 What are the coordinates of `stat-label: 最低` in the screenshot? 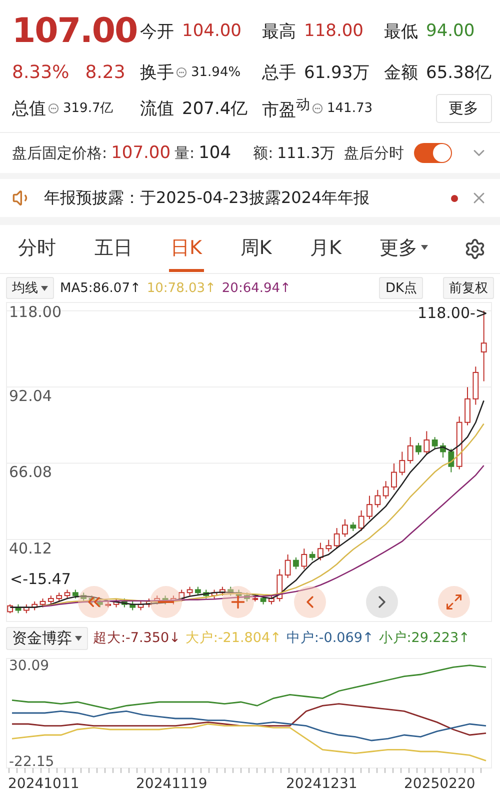 It's located at (401, 31).